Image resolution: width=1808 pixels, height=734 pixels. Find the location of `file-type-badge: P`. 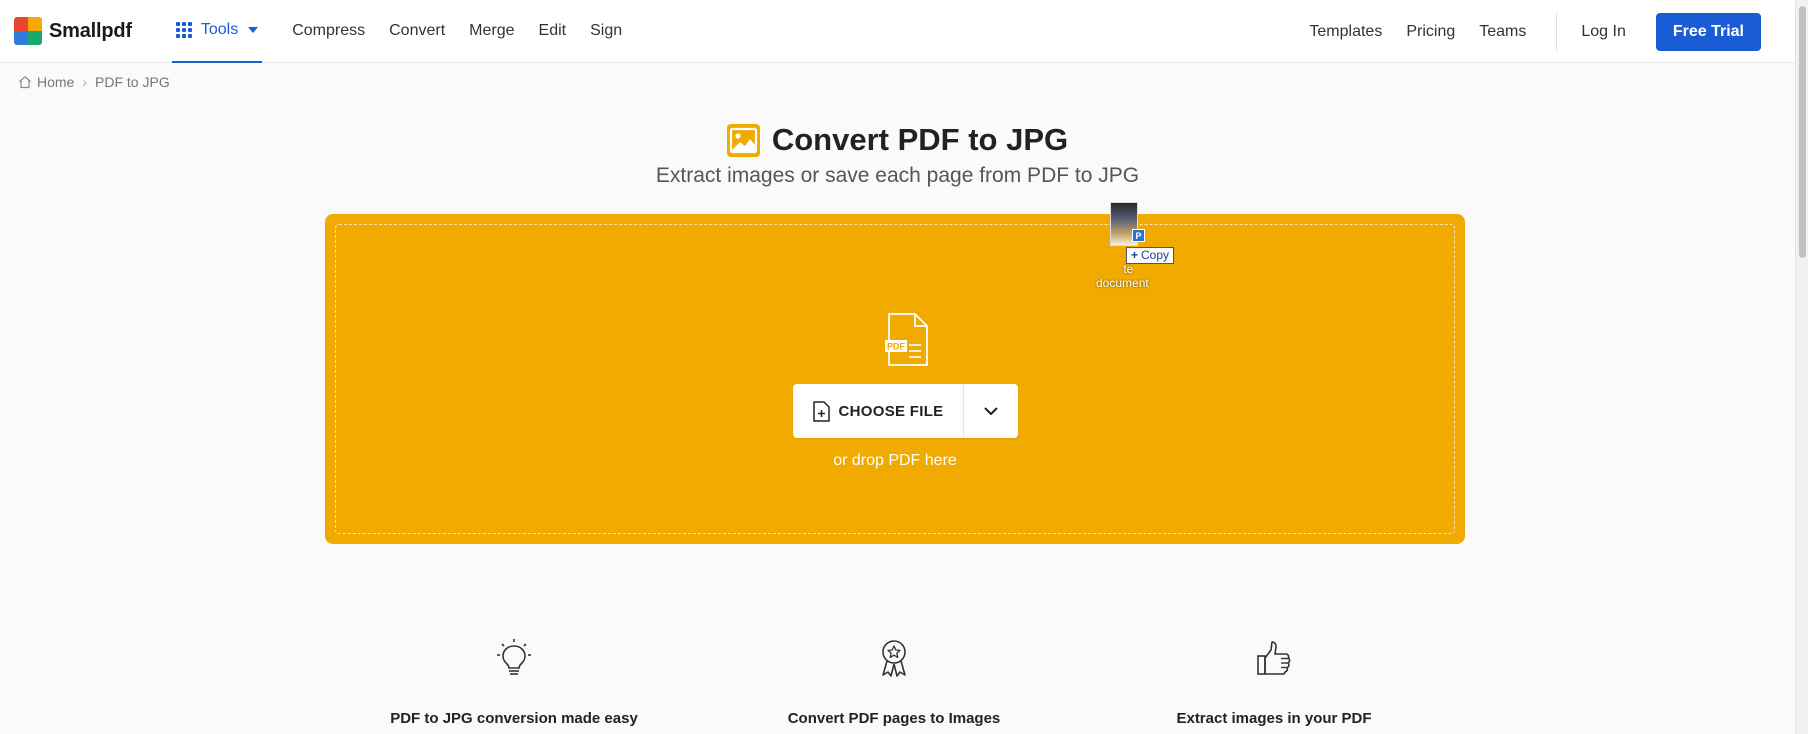

file-type-badge: P is located at coordinates (1138, 235).